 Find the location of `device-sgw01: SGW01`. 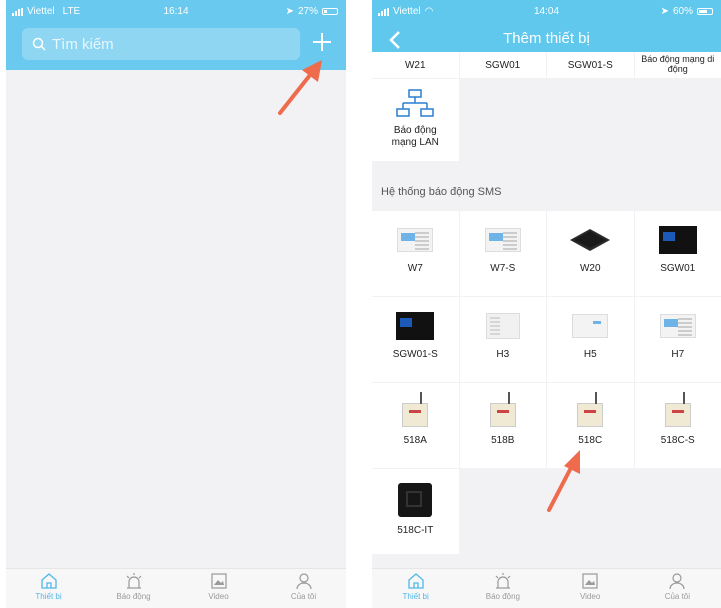

device-sgw01: SGW01 is located at coordinates (502, 65).